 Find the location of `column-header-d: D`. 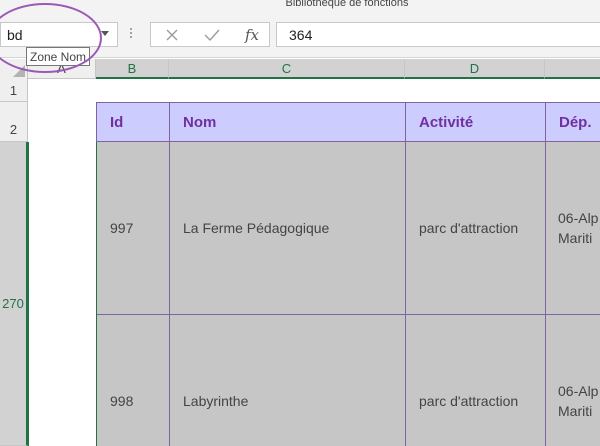

column-header-d: D is located at coordinates (475, 69).